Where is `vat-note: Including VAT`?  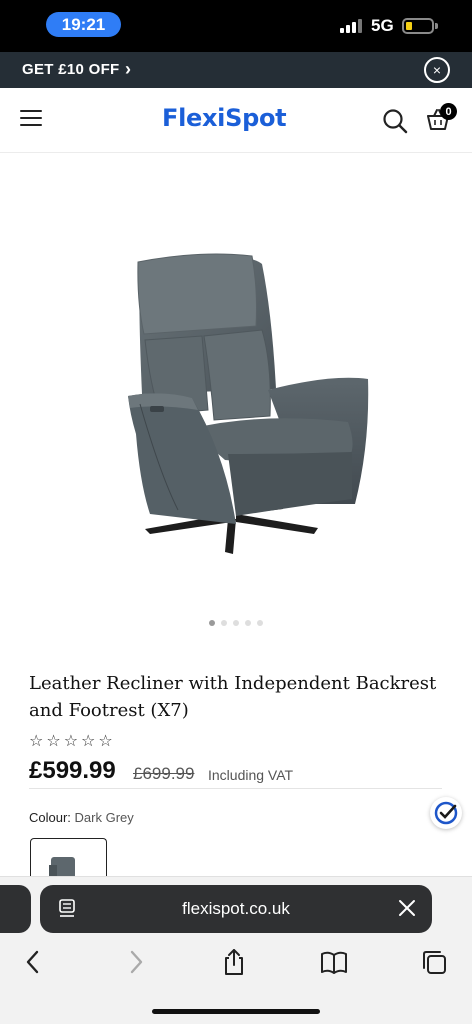 vat-note: Including VAT is located at coordinates (251, 775).